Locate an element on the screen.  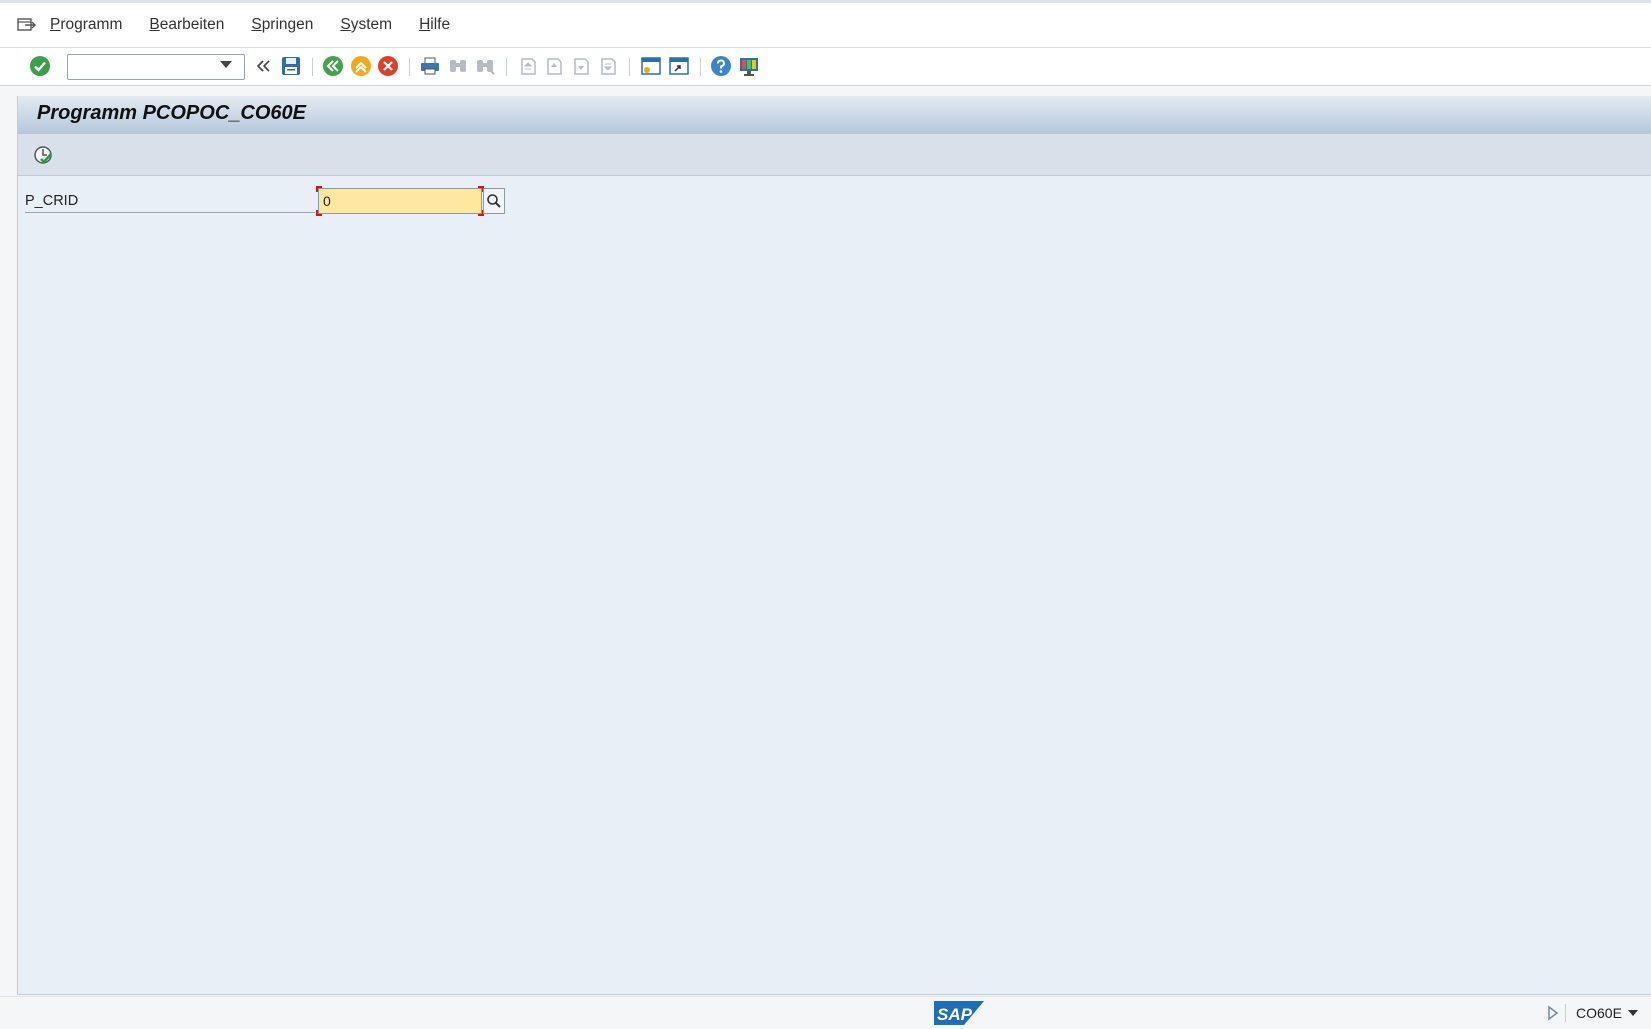
save-icon is located at coordinates (291, 66).